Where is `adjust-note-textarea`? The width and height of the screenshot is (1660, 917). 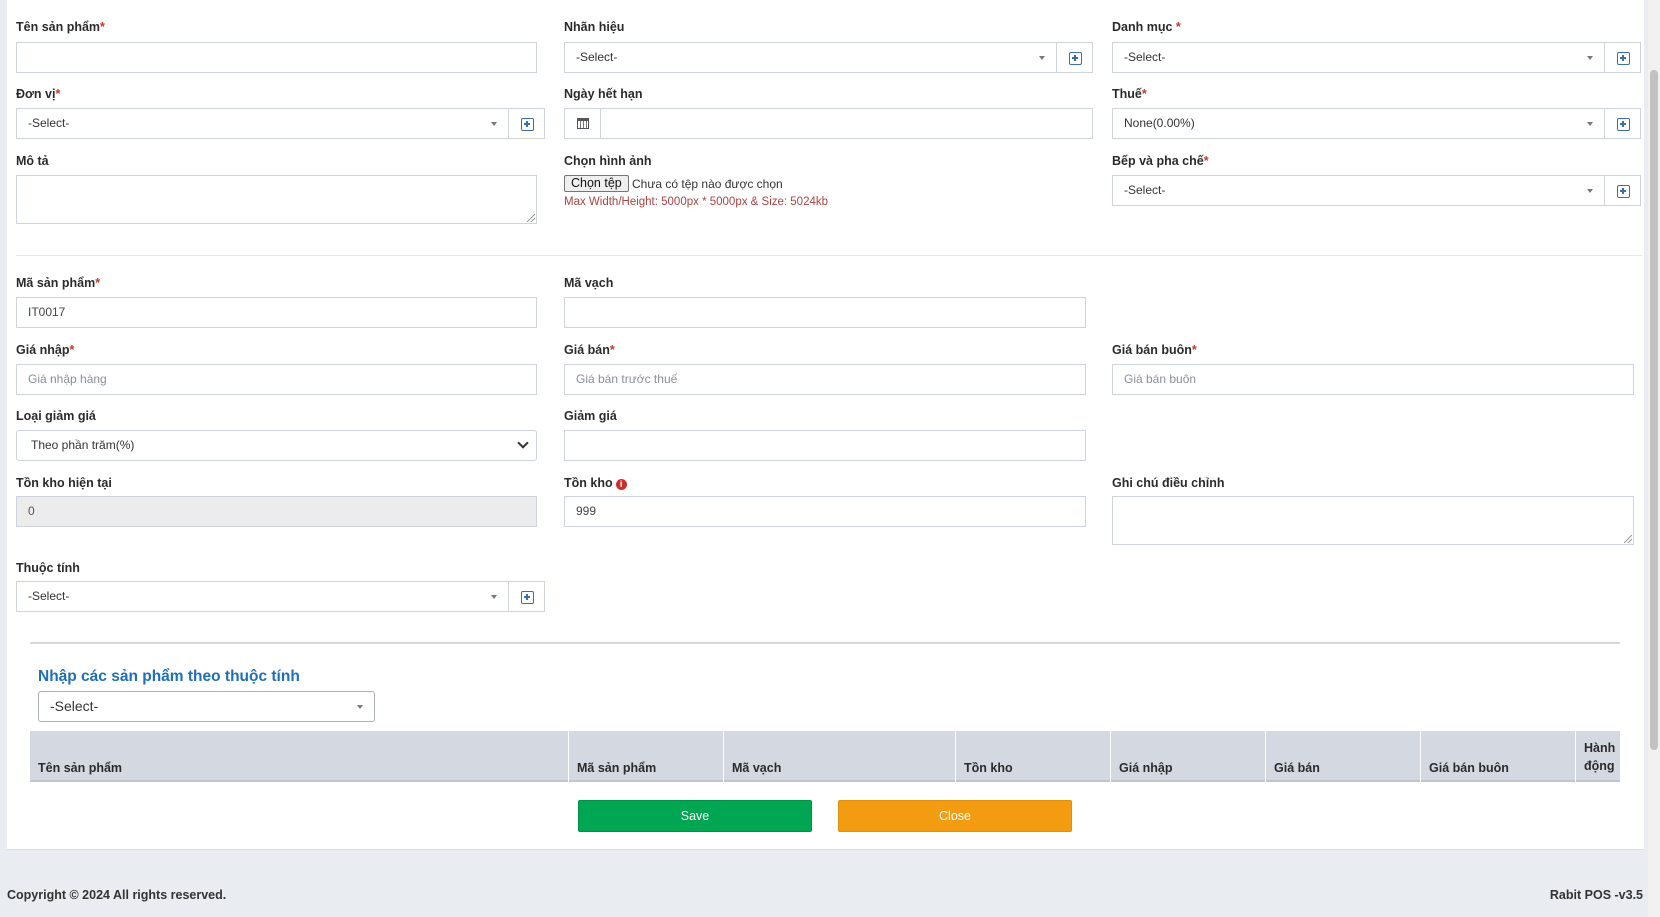 adjust-note-textarea is located at coordinates (1373, 520).